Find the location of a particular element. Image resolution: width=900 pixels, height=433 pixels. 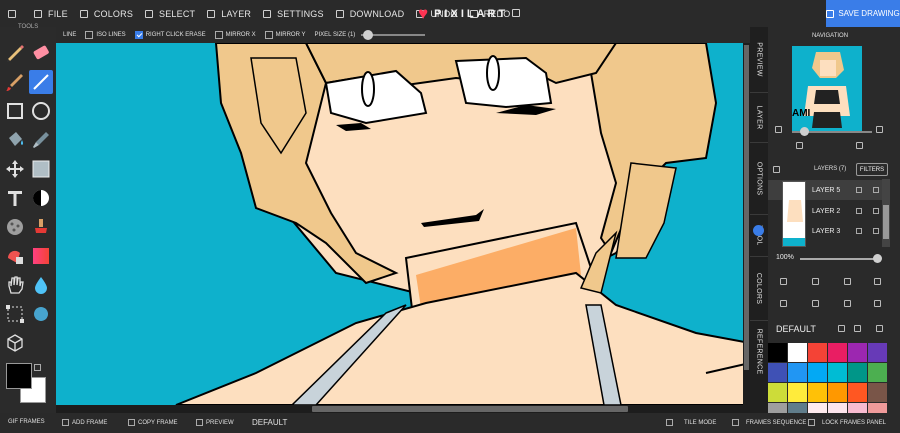

hand-tool is located at coordinates (15, 285).